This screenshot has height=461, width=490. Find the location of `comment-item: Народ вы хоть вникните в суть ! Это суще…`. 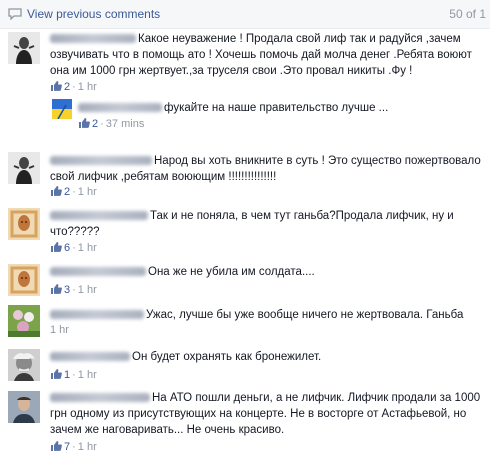

comment-item: Народ вы хоть вникните в суть ! Это суще… is located at coordinates (245, 175).